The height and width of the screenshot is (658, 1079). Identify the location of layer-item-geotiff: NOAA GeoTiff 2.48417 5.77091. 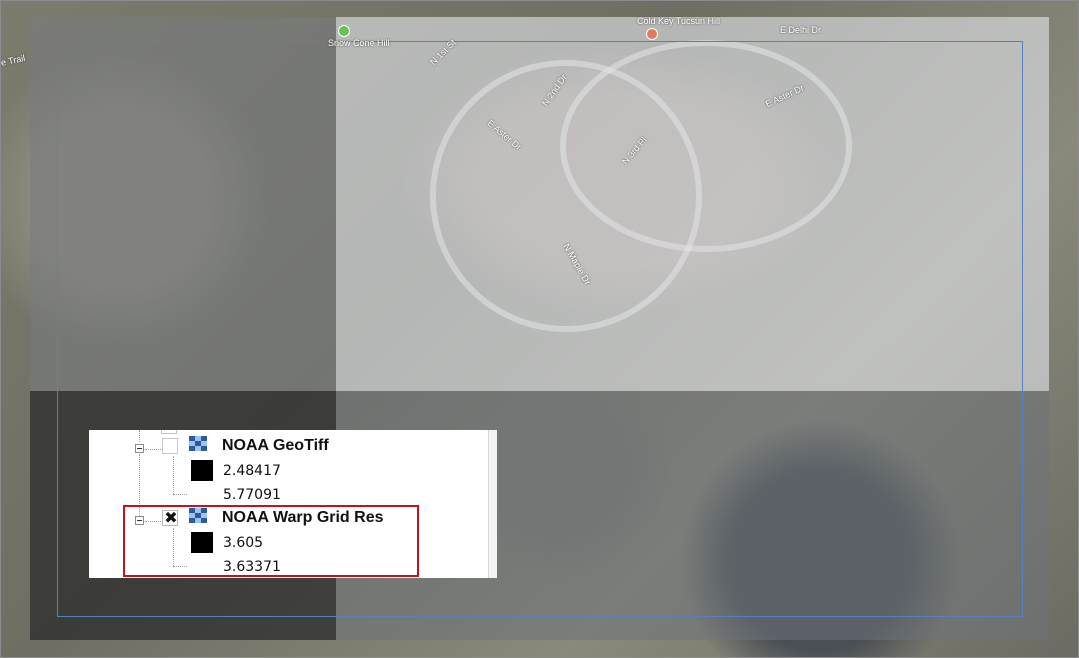
(289, 467).